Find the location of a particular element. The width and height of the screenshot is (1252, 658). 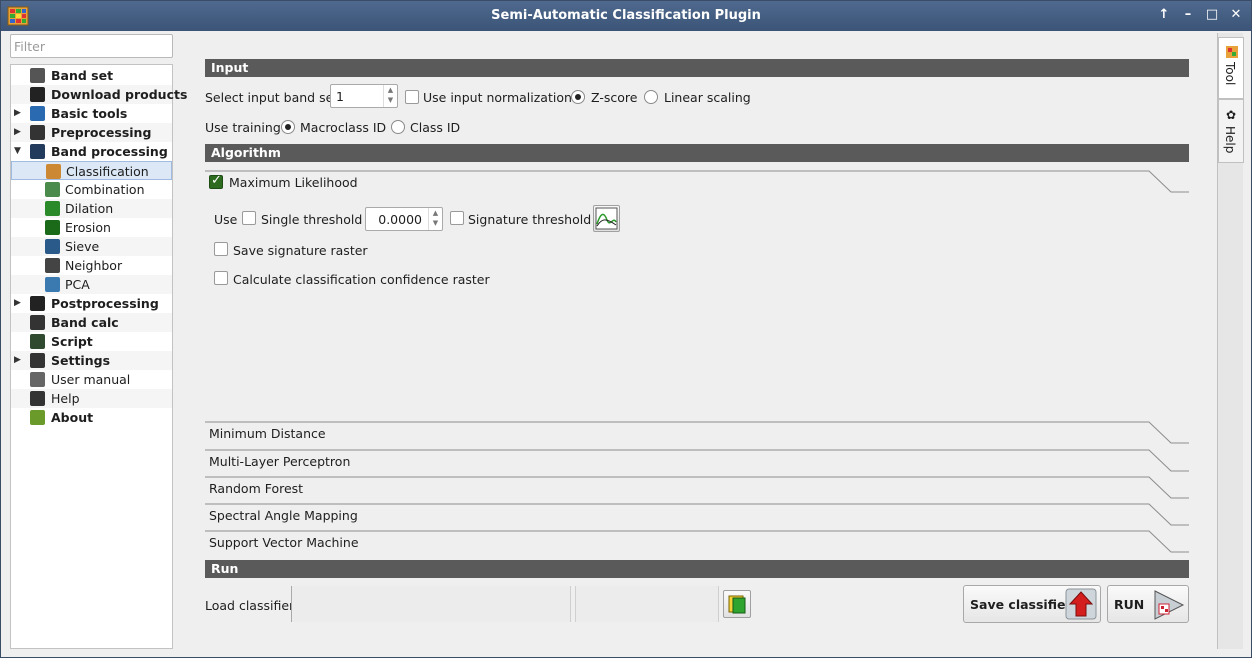

neighbor-icon is located at coordinates (52, 265).